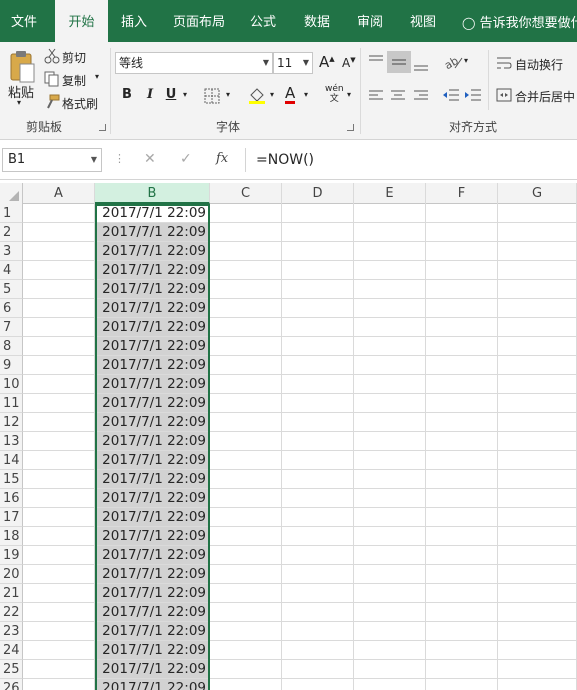  I want to click on row-header: 22, so click(11, 612).